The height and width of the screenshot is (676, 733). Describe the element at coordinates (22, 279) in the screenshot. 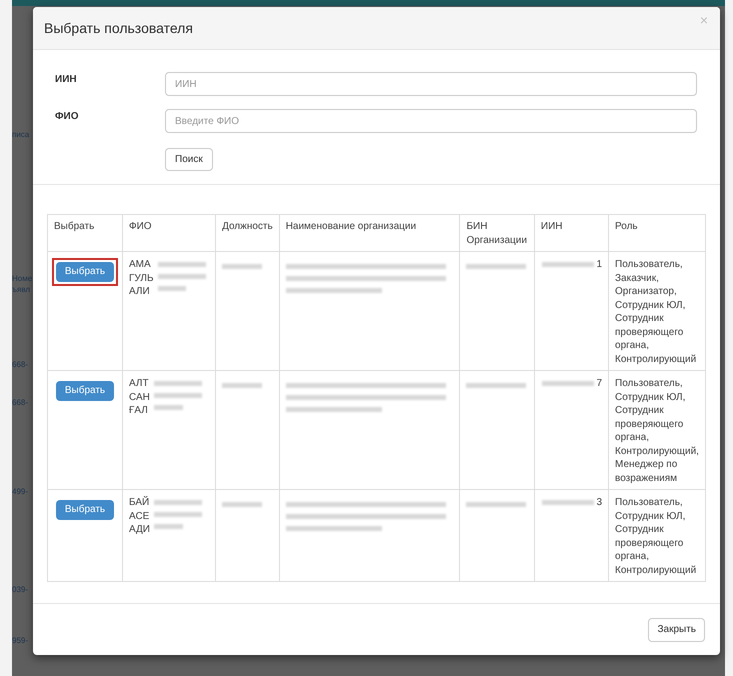

I see `page-text: Номе` at that location.